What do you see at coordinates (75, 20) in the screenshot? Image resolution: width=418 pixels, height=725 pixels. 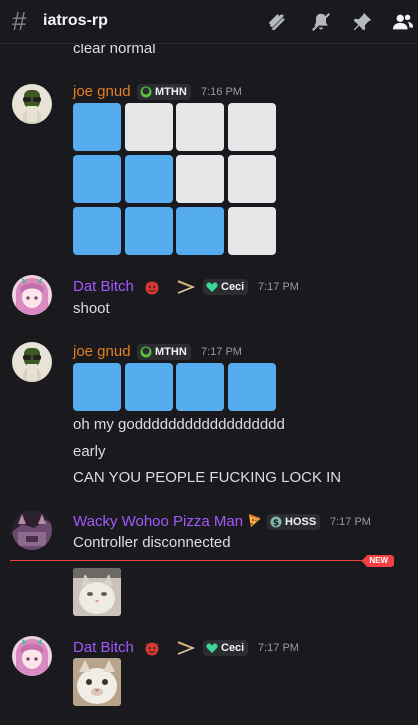 I see `channel-name: iatros-rp` at bounding box center [75, 20].